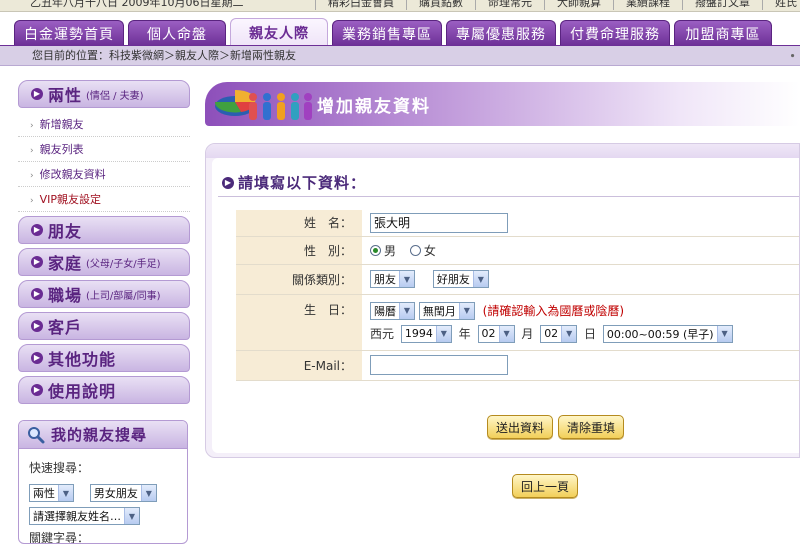 The image size is (800, 544). Describe the element at coordinates (387, 33) in the screenshot. I see `tab-sales: 業務銷售專區` at that location.